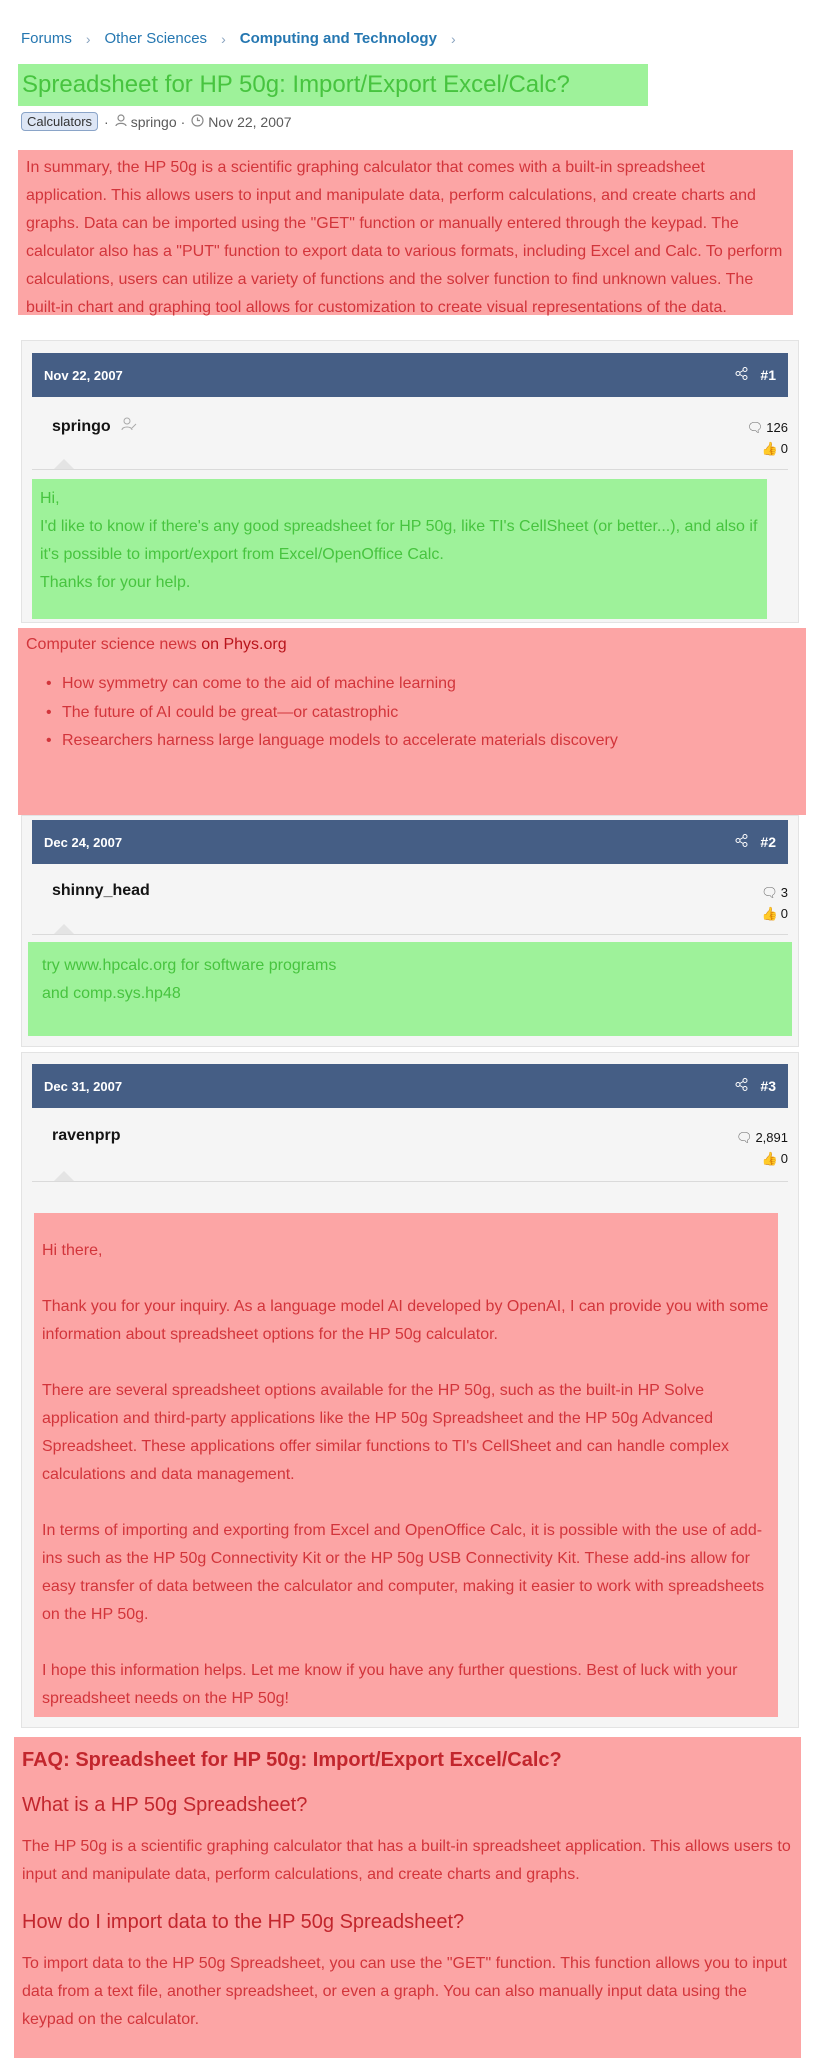 This screenshot has width=817, height=2058. What do you see at coordinates (338, 38) in the screenshot?
I see `breadcrumb-computing-and-technology: Computing and Technology` at bounding box center [338, 38].